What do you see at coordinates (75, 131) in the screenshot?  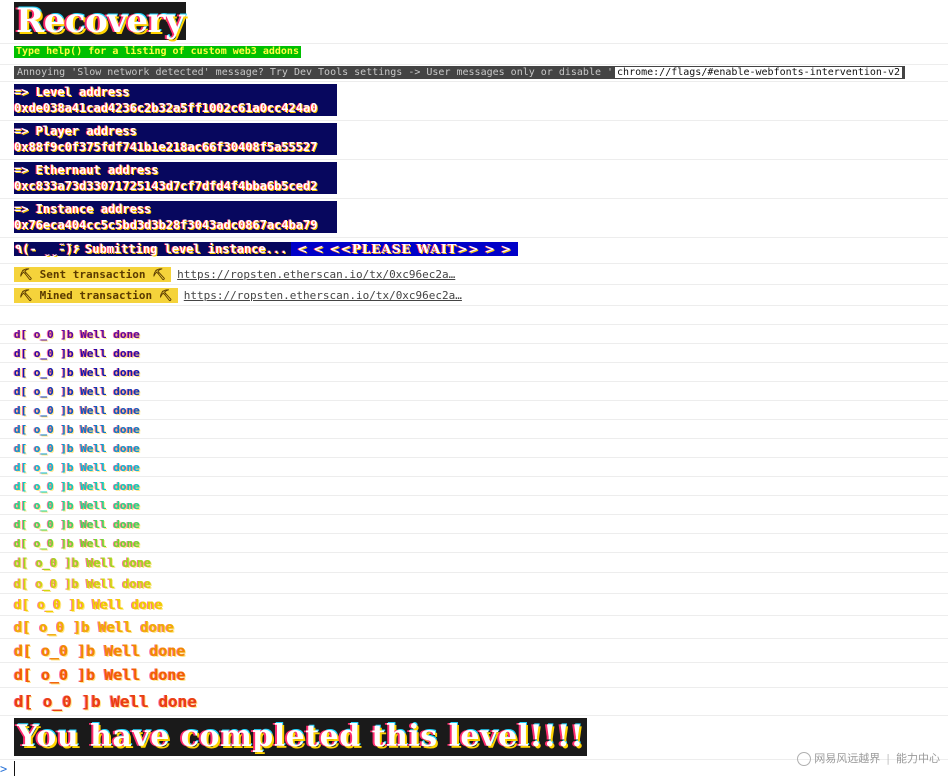 I see `player-address-label: => Player address` at bounding box center [75, 131].